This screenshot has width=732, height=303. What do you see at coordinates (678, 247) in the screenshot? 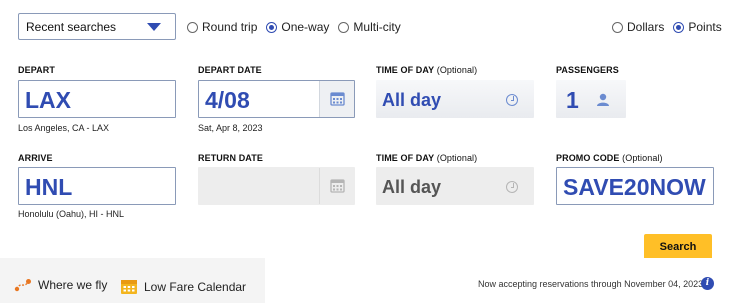
I see `search-button: Search` at bounding box center [678, 247].